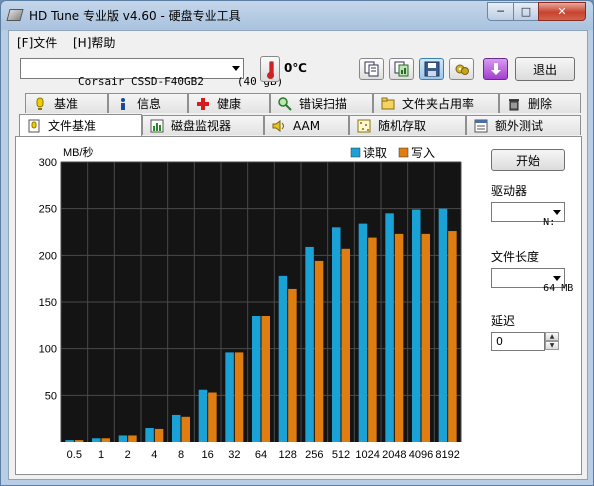 The height and width of the screenshot is (486, 594). I want to click on file-length-label: 文件长度, so click(515, 257).